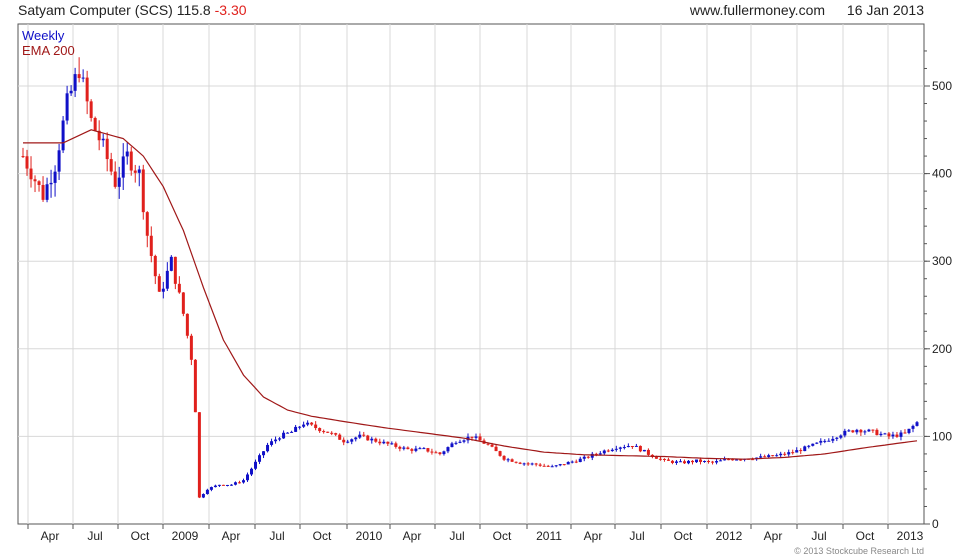 The width and height of the screenshot is (980, 560). Describe the element at coordinates (942, 349) in the screenshot. I see `y-tick-label: 200` at that location.